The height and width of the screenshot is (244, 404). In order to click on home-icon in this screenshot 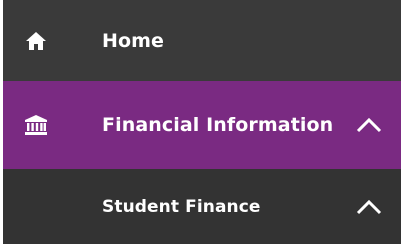, I will do `click(36, 41)`.